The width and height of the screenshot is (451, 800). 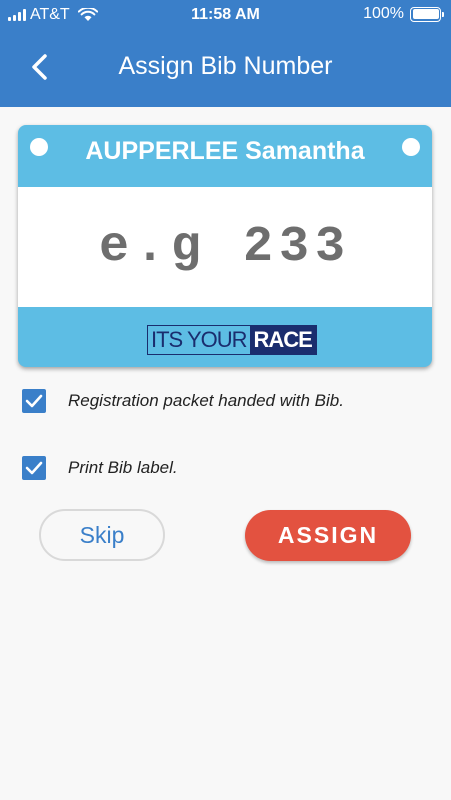 I want to click on page-title: Assign Bib Number, so click(x=225, y=66).